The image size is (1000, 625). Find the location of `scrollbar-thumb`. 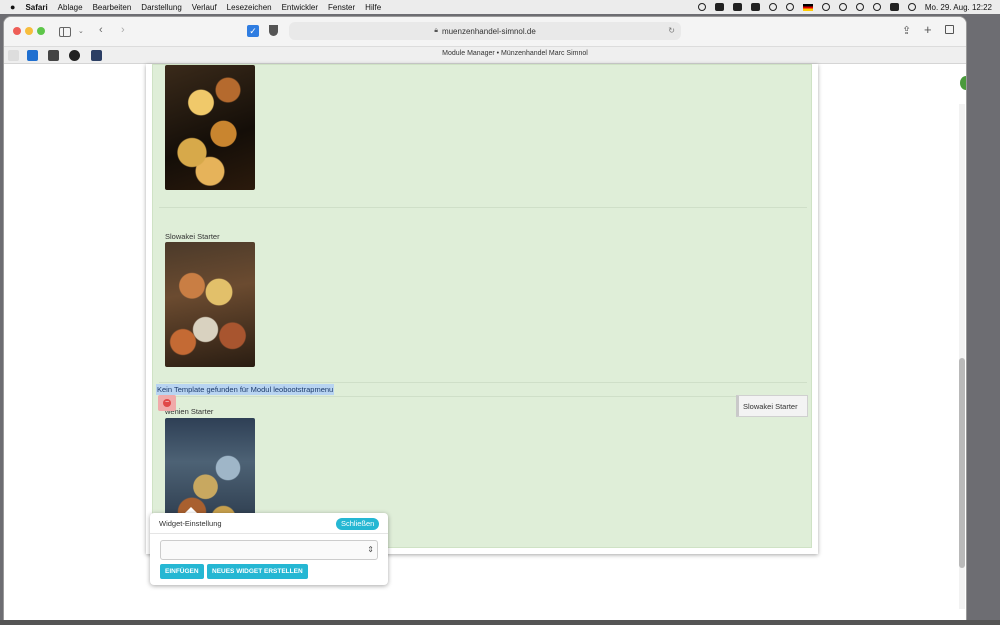

scrollbar-thumb is located at coordinates (962, 463).